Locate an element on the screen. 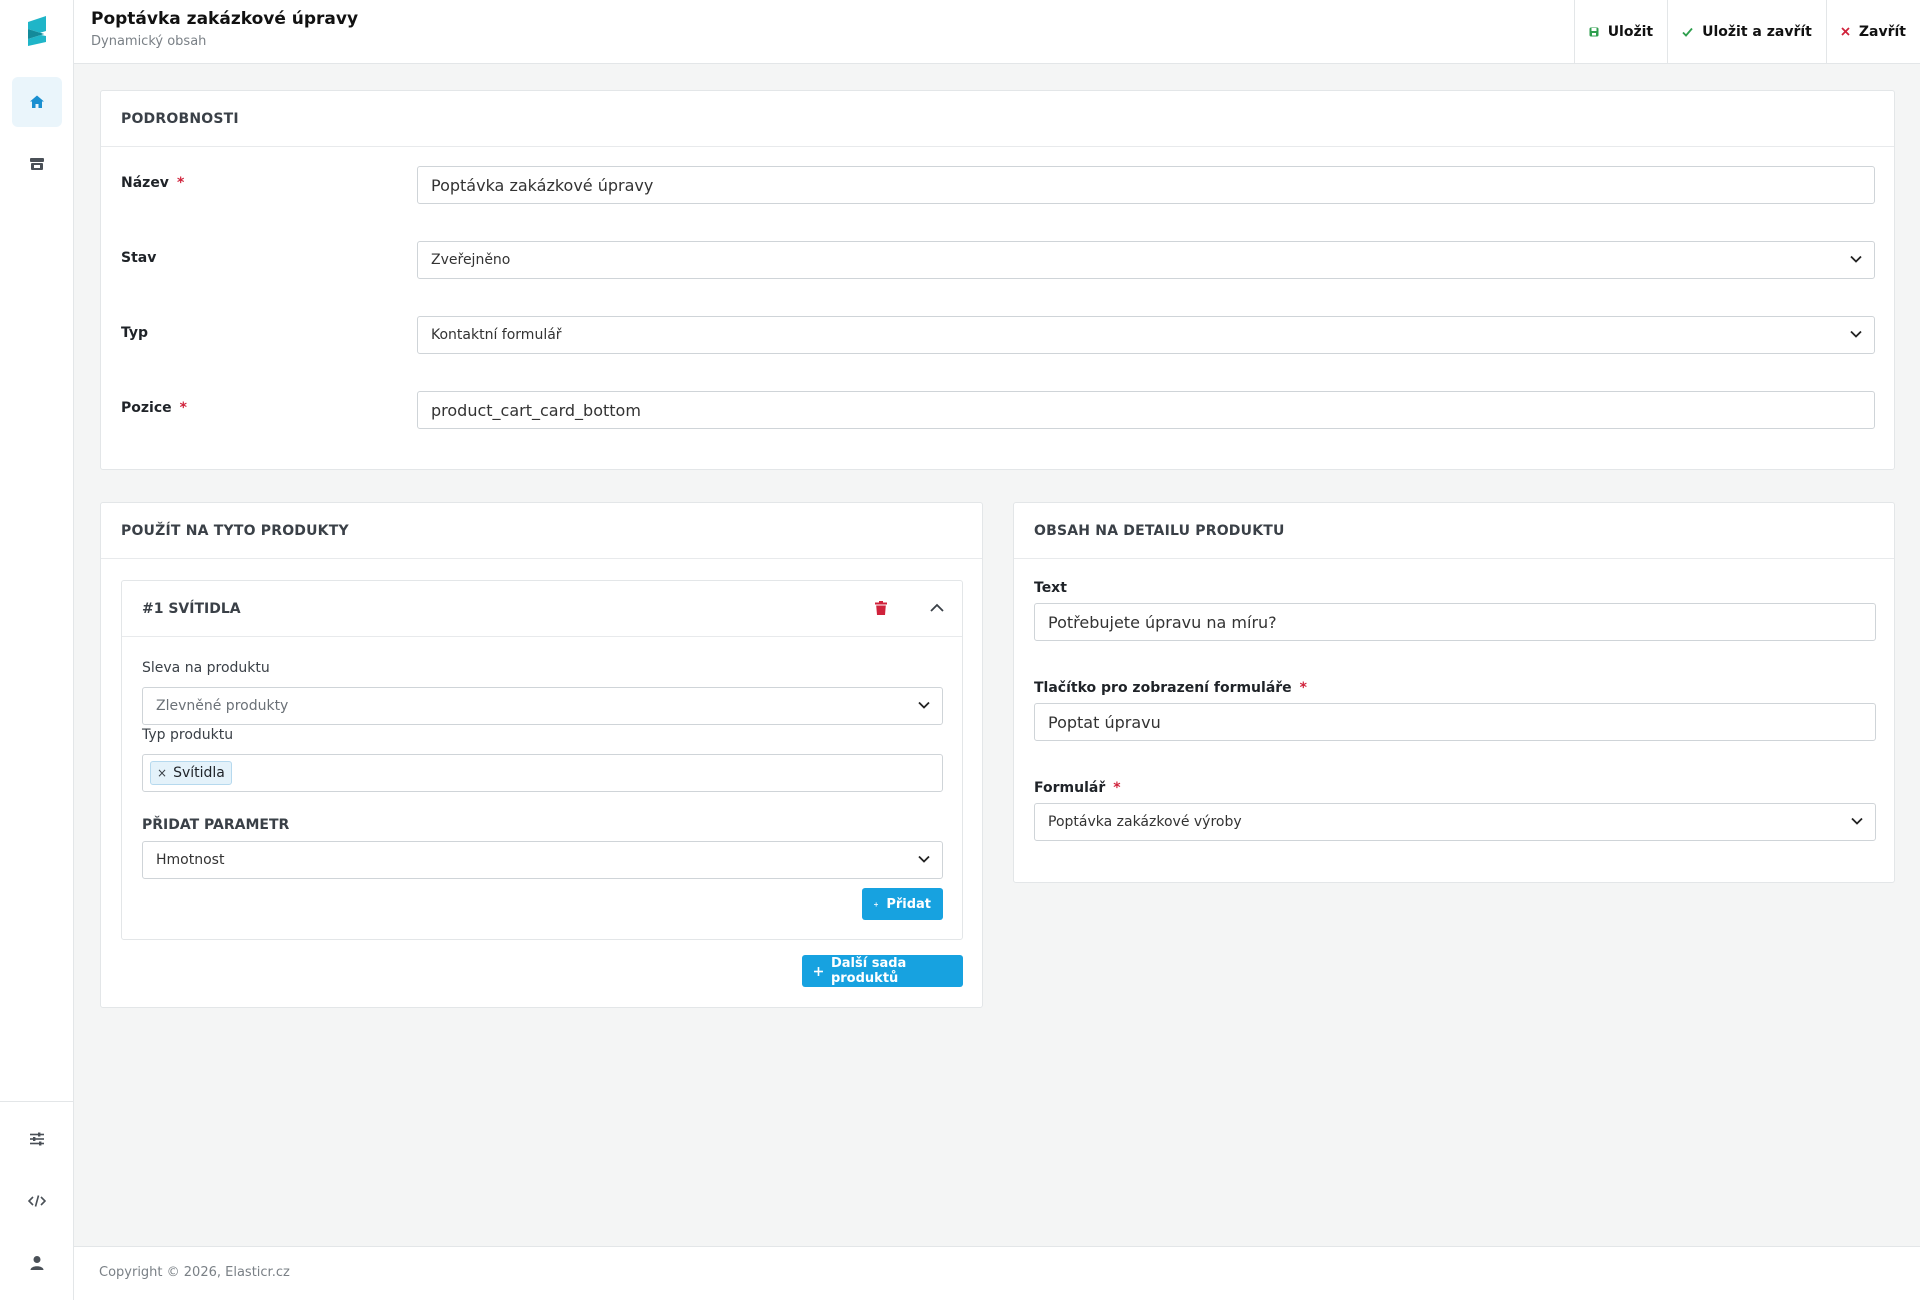 The image size is (1920, 1300). position-input-value: product_cart_card_bottom is located at coordinates (536, 410).